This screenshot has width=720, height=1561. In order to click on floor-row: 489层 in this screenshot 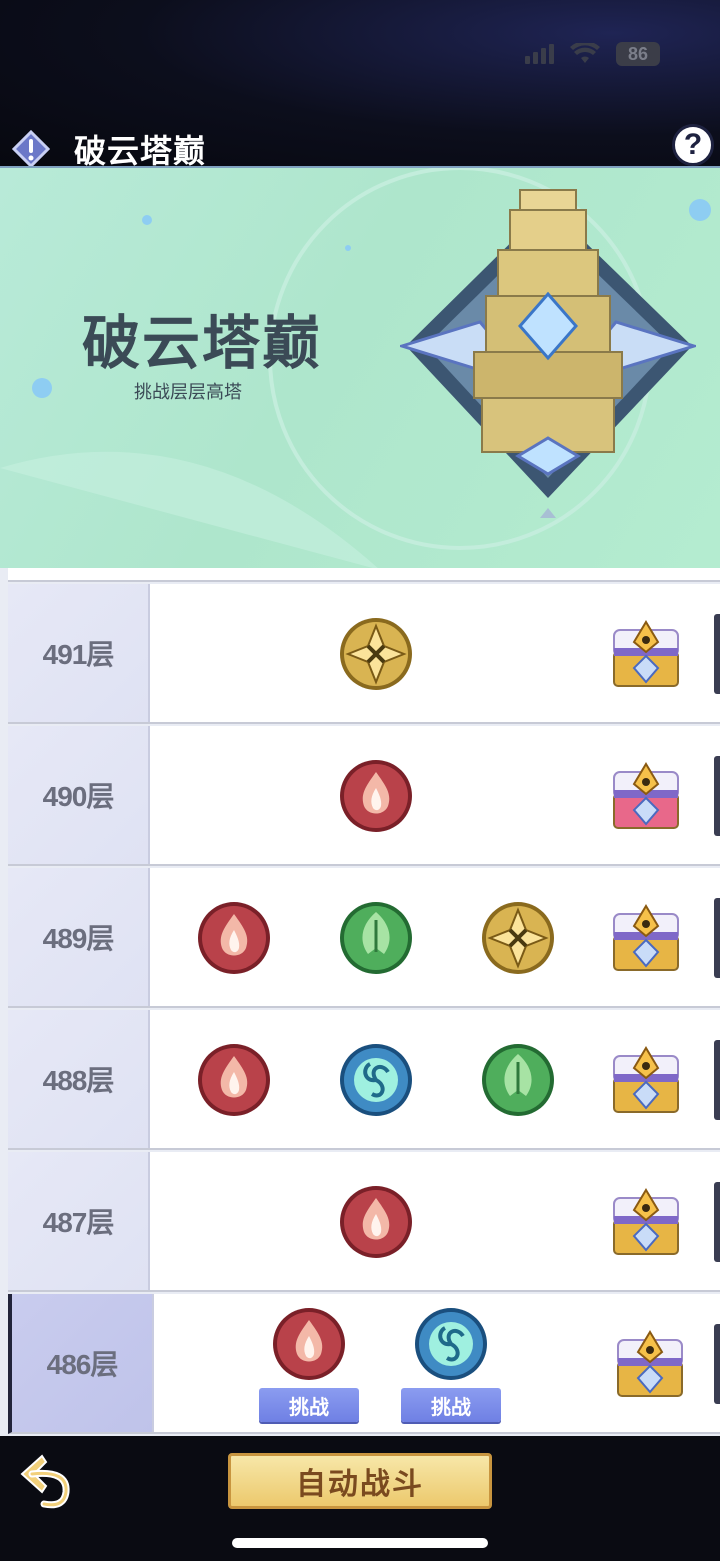, I will do `click(364, 938)`.